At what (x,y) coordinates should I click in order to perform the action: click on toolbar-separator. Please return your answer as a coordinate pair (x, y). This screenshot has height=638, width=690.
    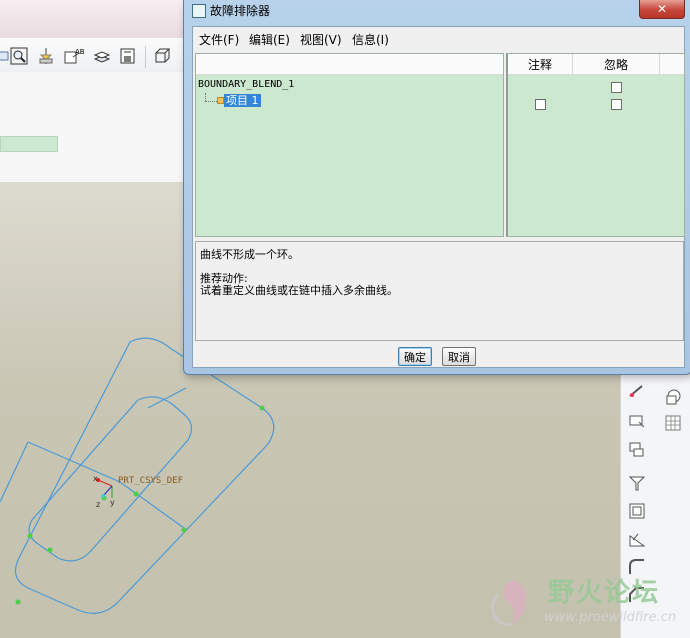
    Looking at the image, I should click on (145, 57).